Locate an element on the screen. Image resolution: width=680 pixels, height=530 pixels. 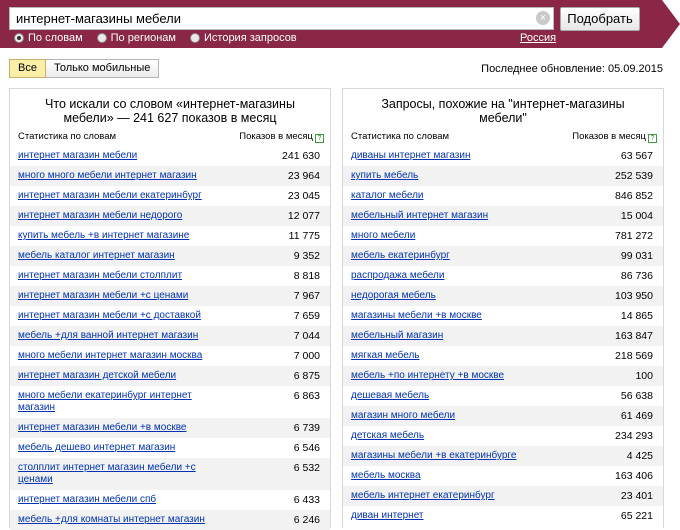
keyword-link: интернет магазин мебели +в москве is located at coordinates (123, 428).